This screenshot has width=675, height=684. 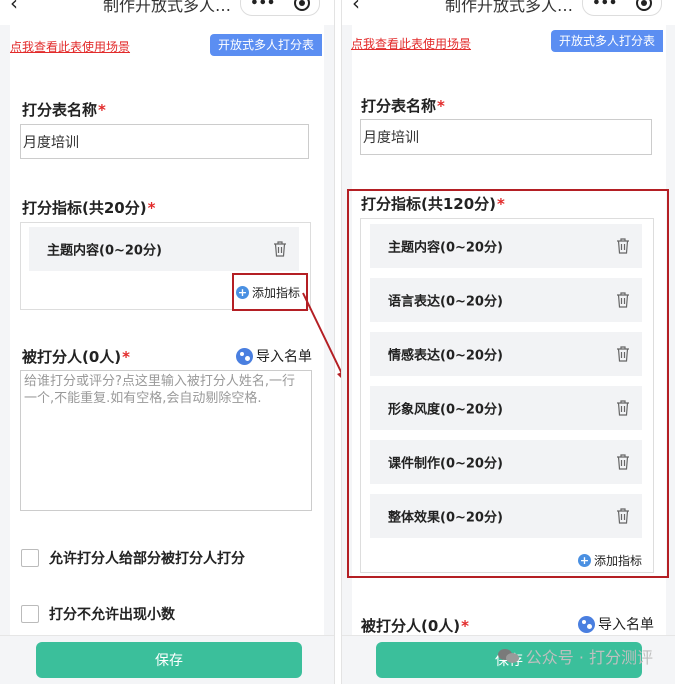 I want to click on wechat-icon, so click(x=508, y=656).